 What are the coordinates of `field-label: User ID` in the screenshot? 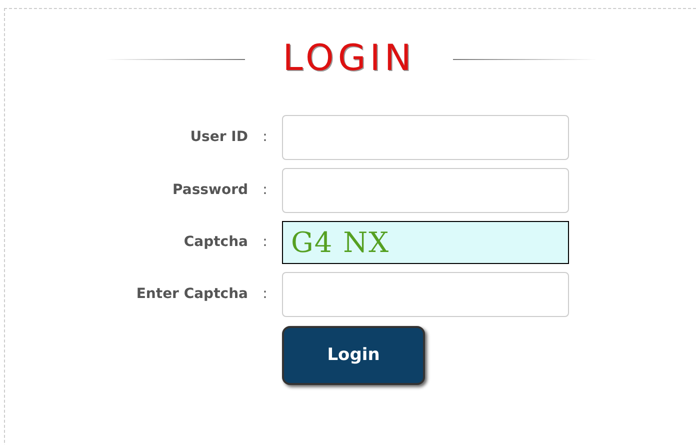 It's located at (218, 137).